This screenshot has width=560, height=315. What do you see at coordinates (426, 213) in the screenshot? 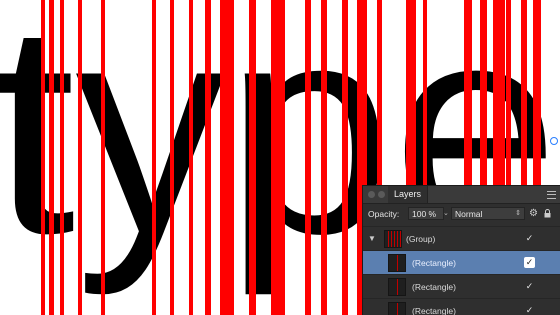
I see `opacity-field: 100 %` at bounding box center [426, 213].